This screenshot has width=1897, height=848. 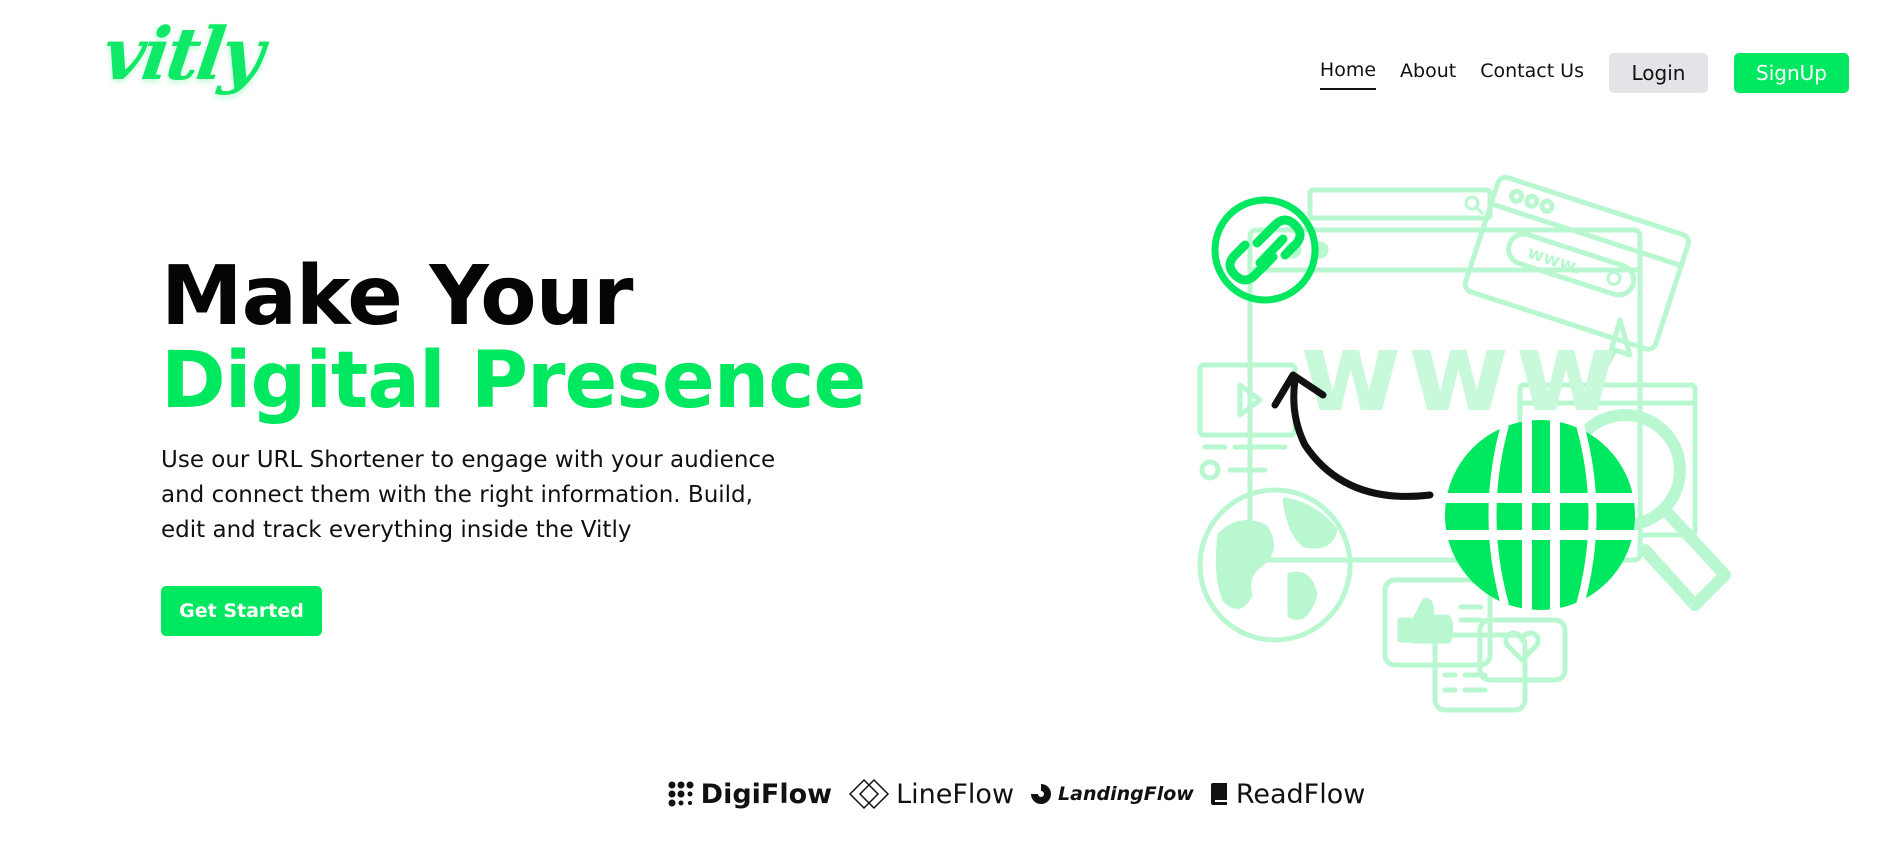 I want to click on main-nav: Home About Contact Us Login SignUp, so click(x=1584, y=73).